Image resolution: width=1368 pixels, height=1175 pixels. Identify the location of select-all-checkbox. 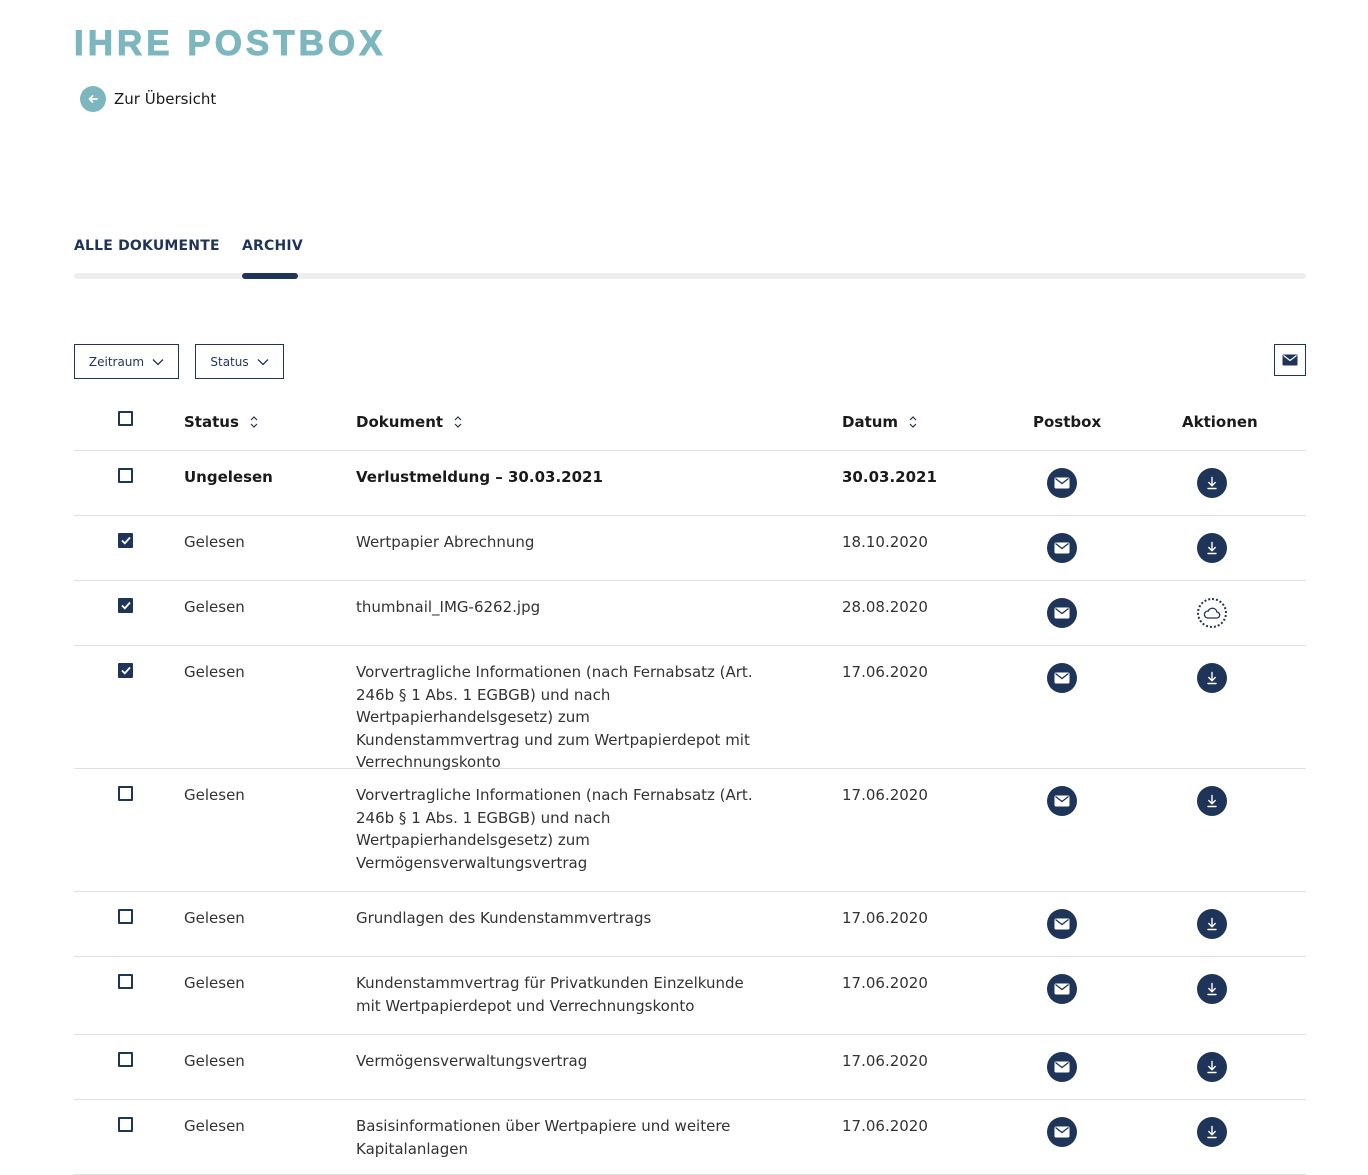
(125, 418).